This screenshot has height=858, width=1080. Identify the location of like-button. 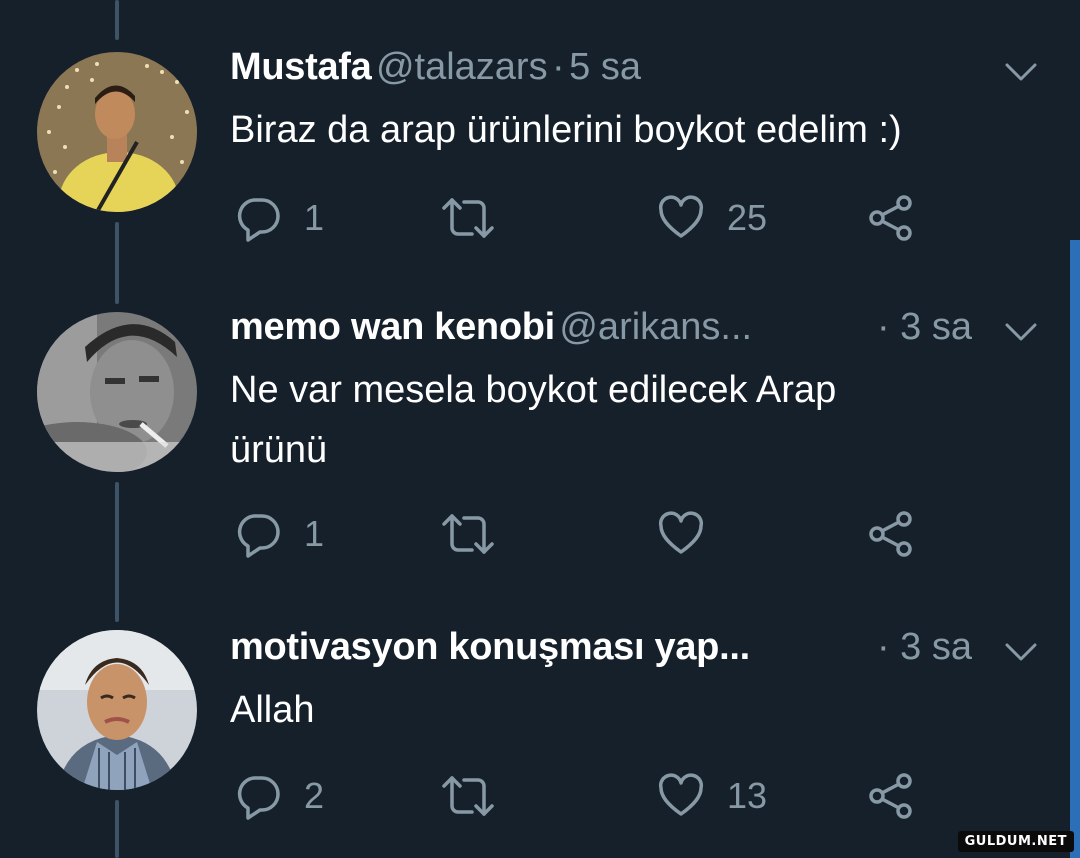
(681, 534).